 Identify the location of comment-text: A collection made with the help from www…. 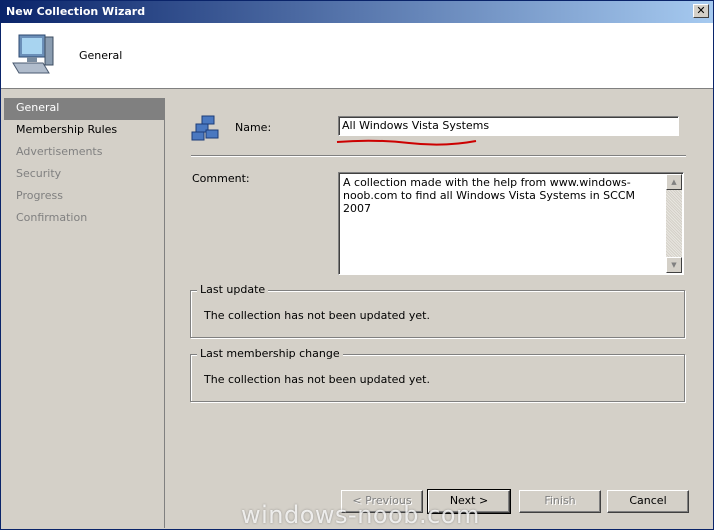
(489, 195).